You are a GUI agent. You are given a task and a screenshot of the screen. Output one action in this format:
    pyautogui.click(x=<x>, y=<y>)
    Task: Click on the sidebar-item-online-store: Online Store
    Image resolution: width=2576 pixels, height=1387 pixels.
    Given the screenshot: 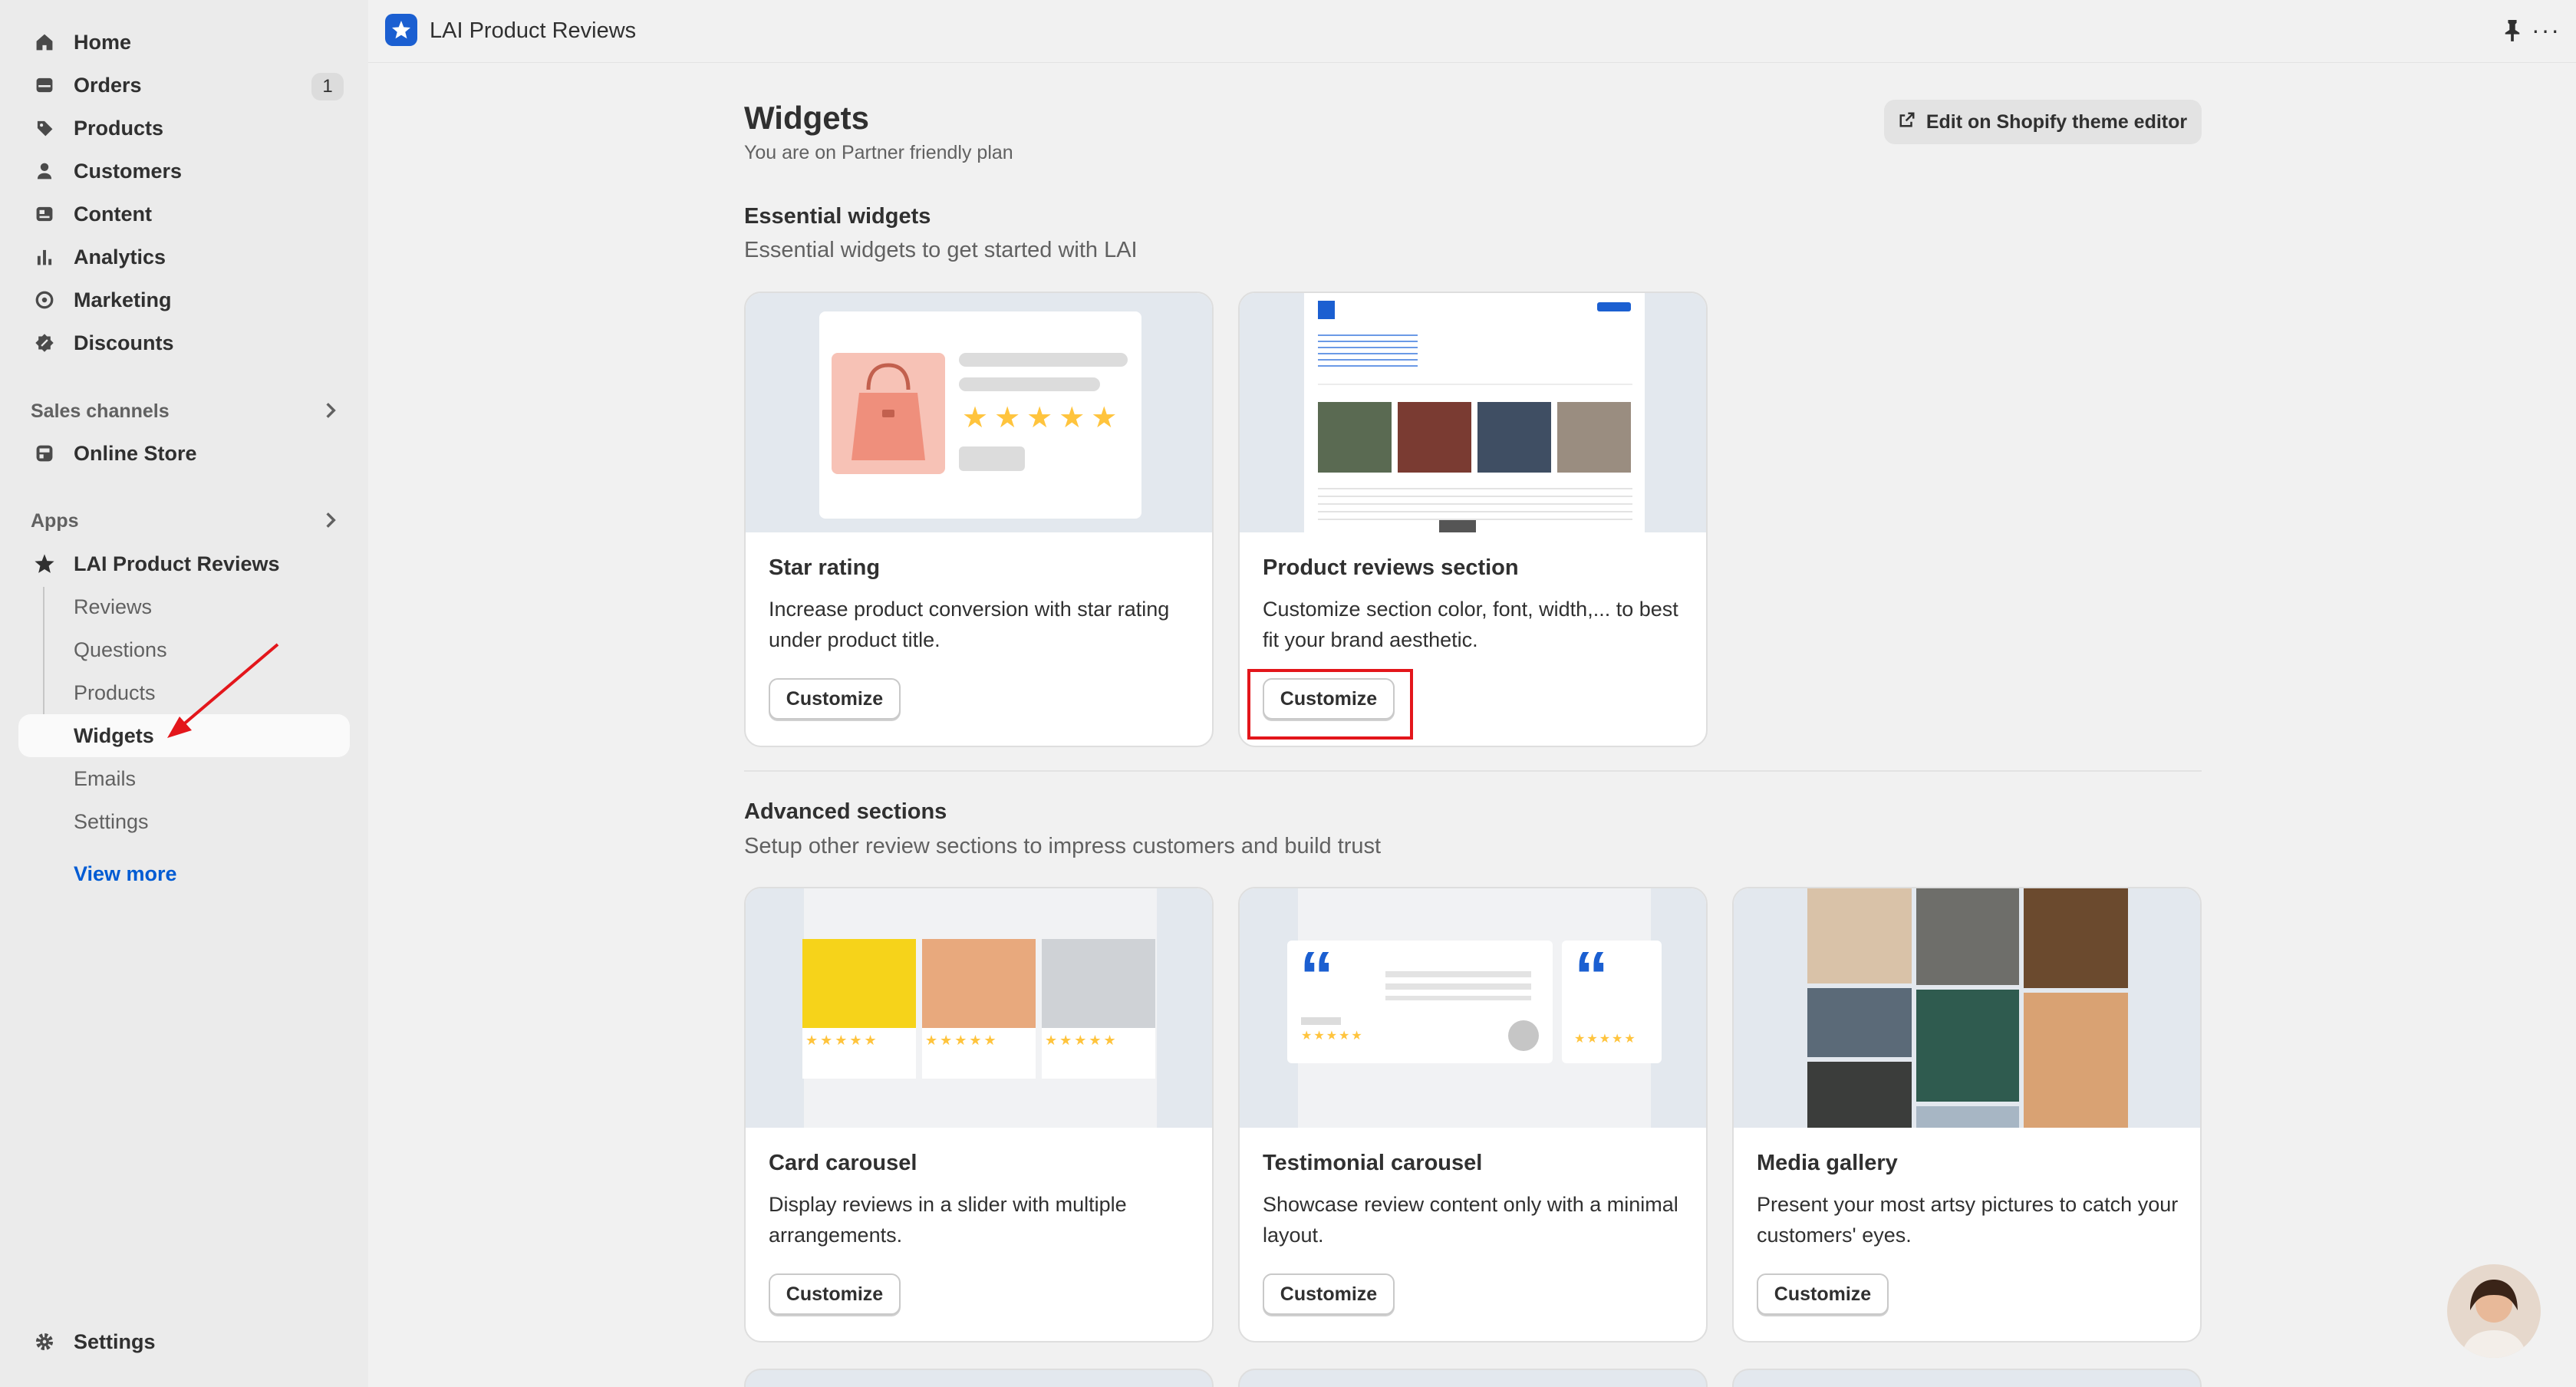 What is the action you would take?
    pyautogui.click(x=184, y=453)
    